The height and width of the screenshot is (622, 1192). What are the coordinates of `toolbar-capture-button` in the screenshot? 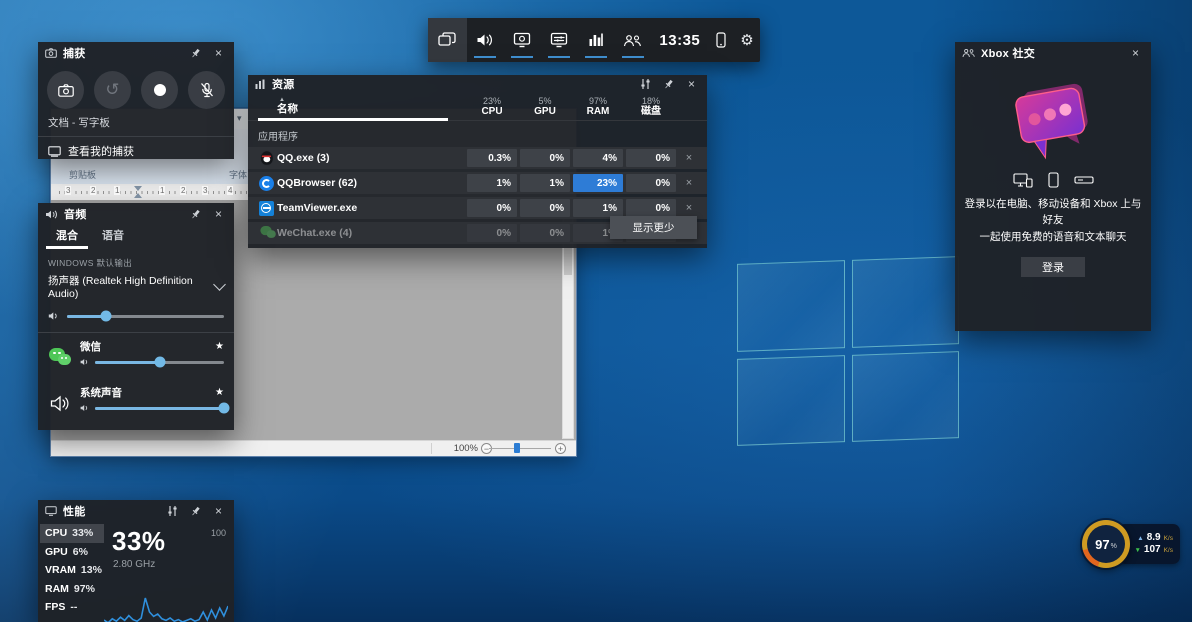 It's located at (522, 40).